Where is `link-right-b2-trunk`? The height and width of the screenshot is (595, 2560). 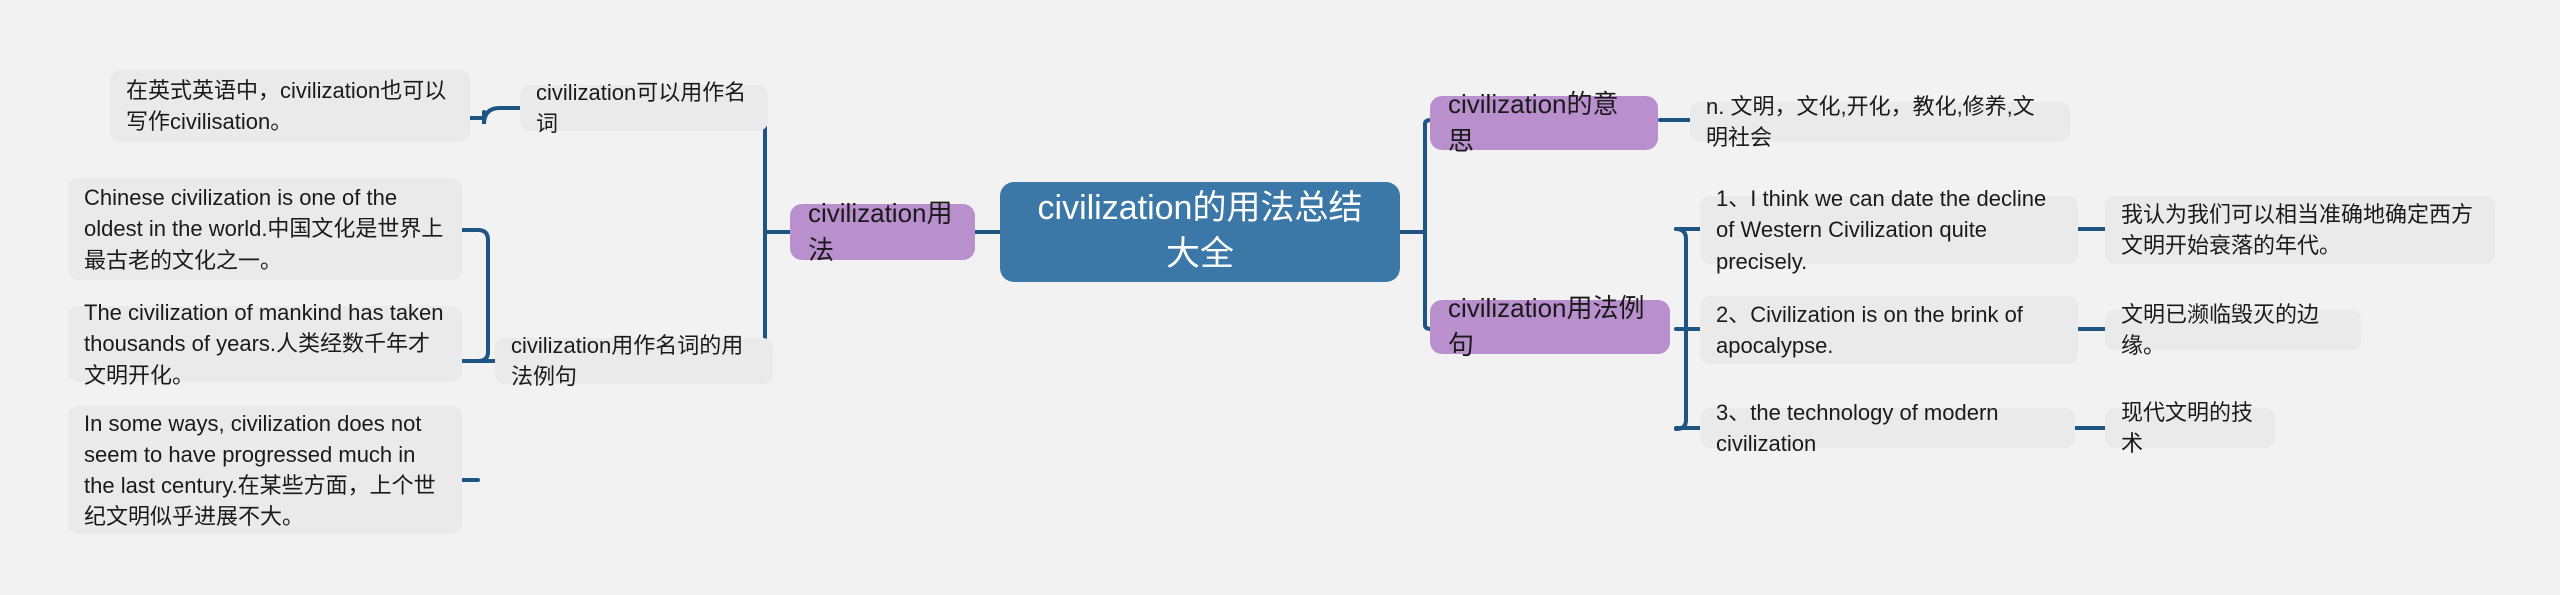 link-right-b2-trunk is located at coordinates (1681, 329).